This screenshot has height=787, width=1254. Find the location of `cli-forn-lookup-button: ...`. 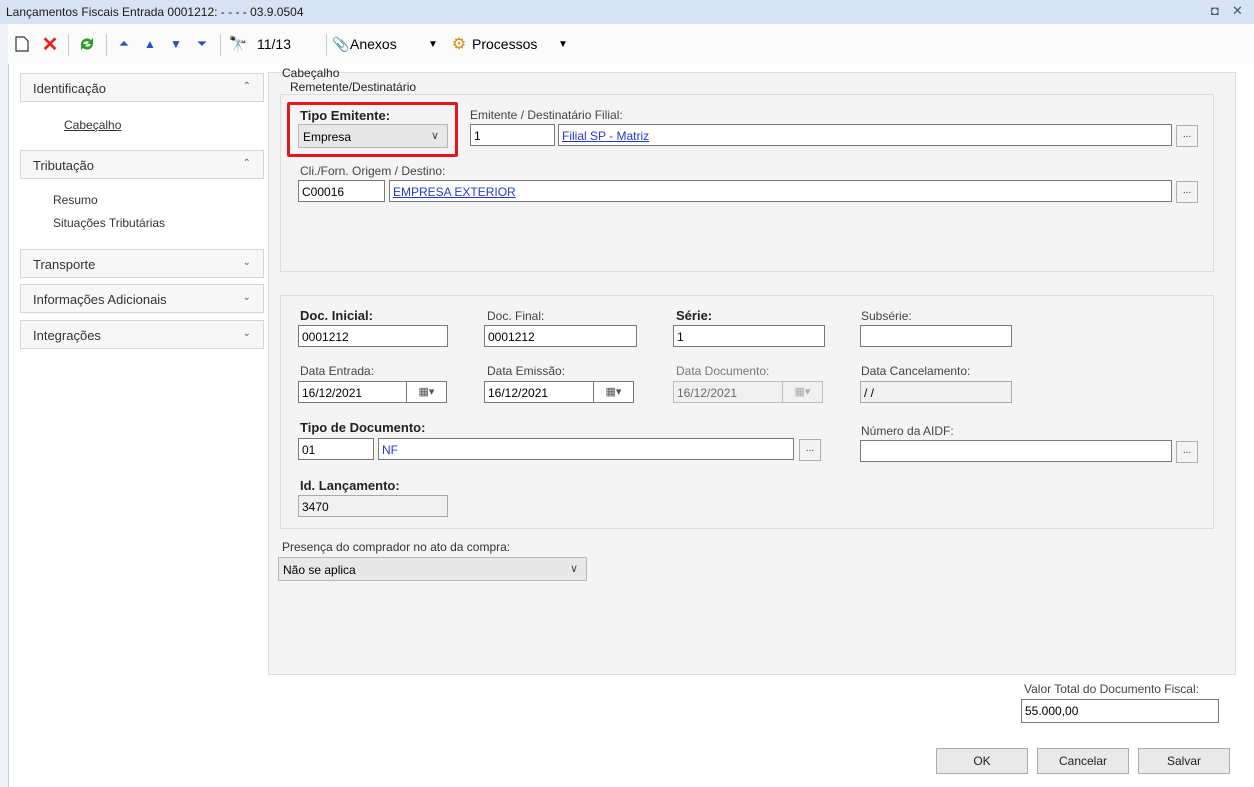

cli-forn-lookup-button: ... is located at coordinates (1187, 192).